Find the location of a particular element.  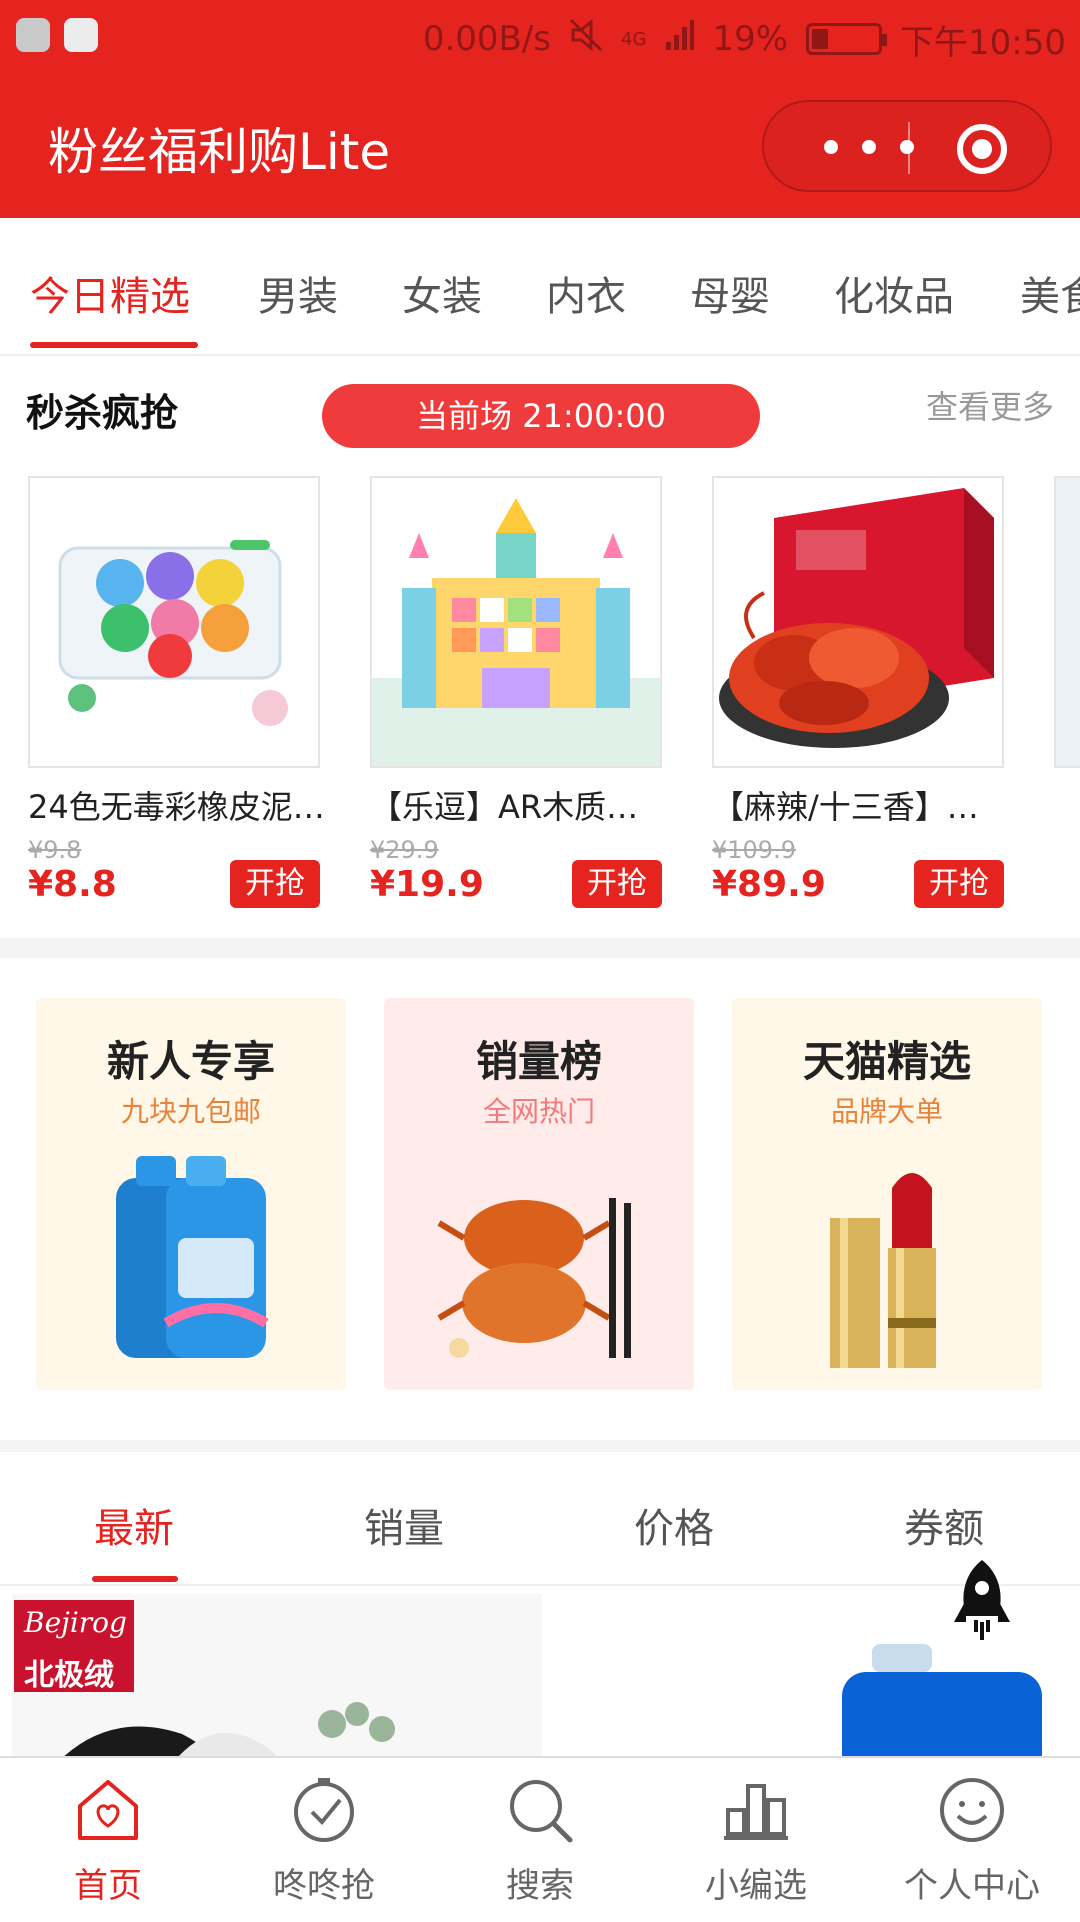

qq-notification-icon is located at coordinates (81, 35).